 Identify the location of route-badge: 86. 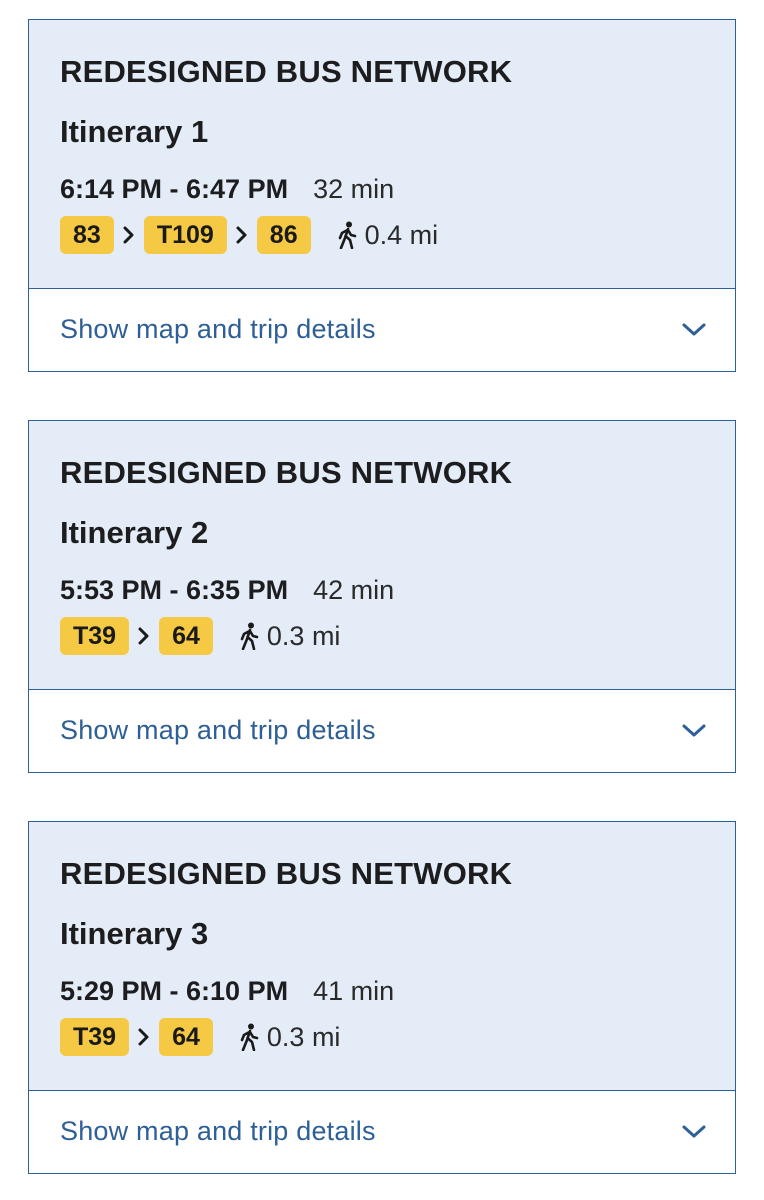
(283, 235).